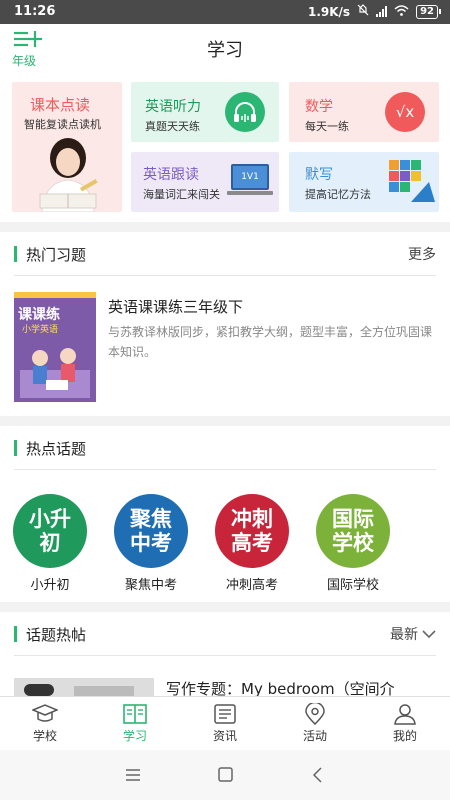  Describe the element at coordinates (319, 175) in the screenshot. I see `card-title: 默写` at that location.